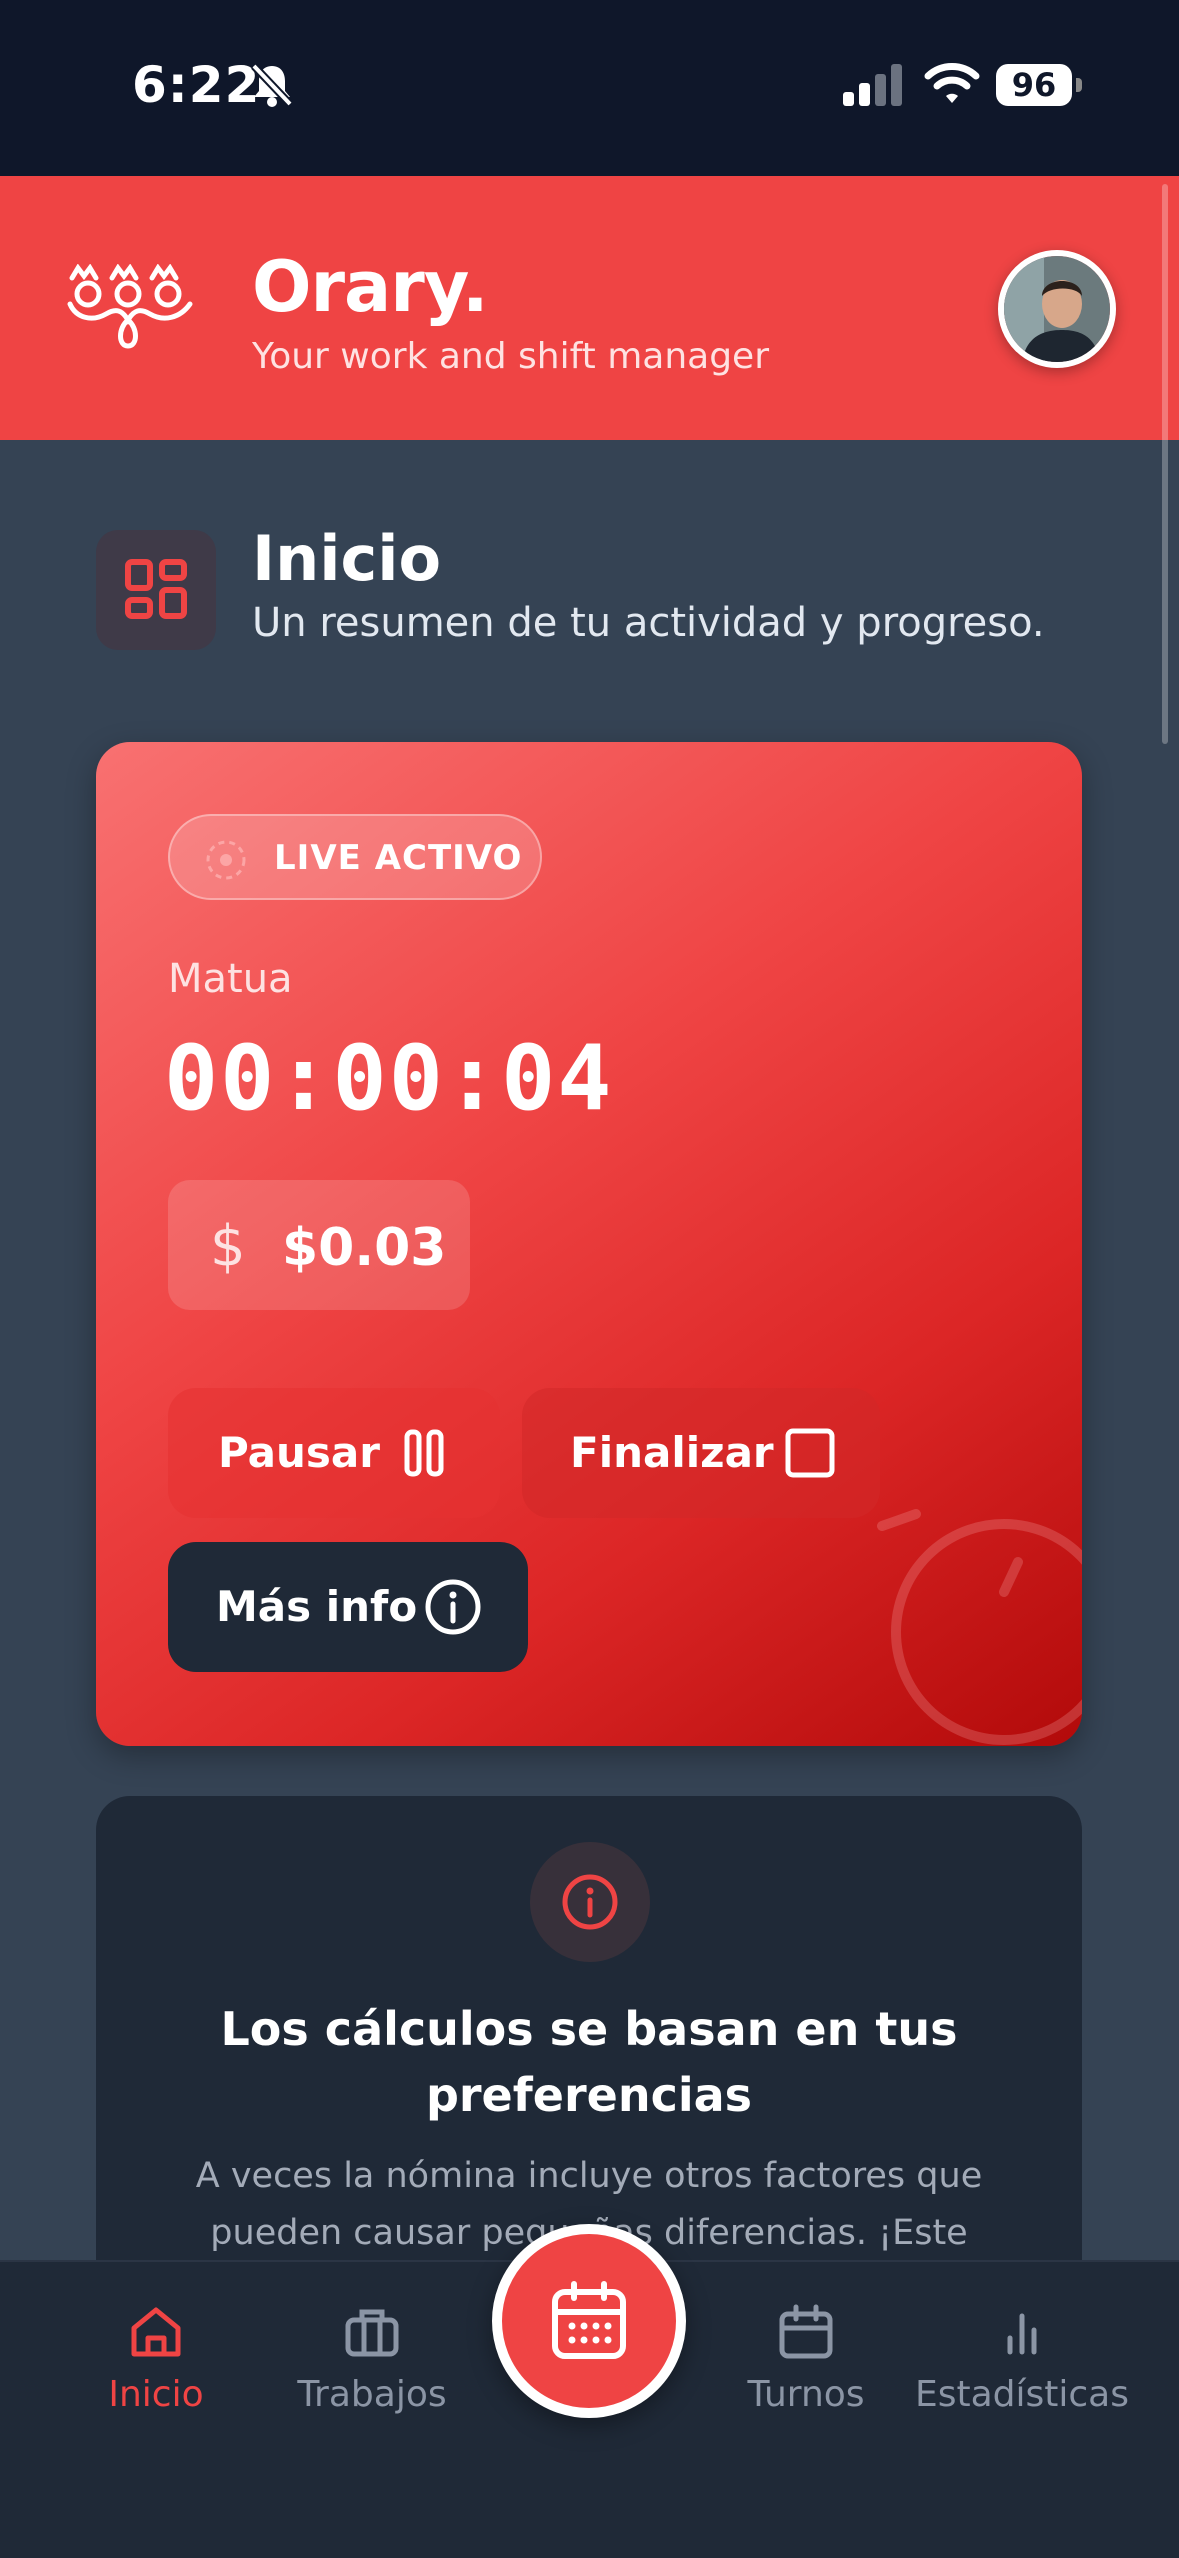 This screenshot has width=1179, height=2558. I want to click on nav-item-trabajos: Trabajos, so click(372, 2377).